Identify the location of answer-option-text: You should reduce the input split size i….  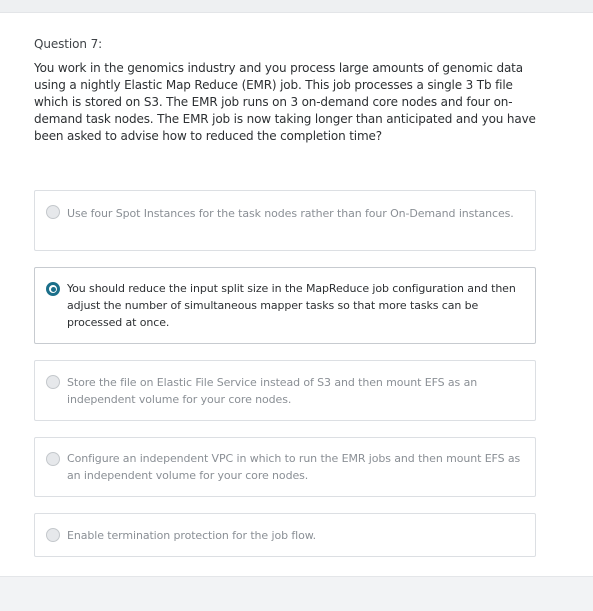
(291, 305).